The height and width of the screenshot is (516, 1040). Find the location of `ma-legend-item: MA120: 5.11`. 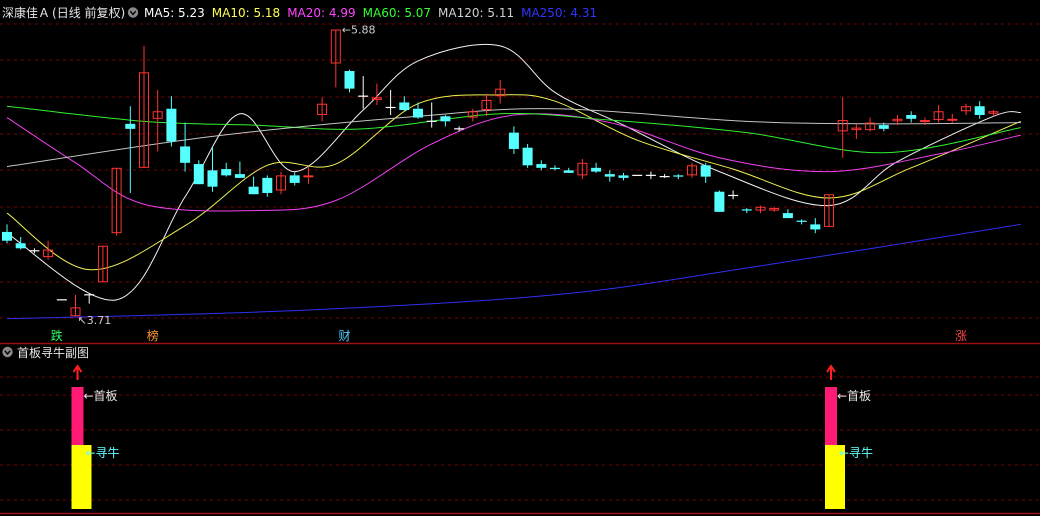

ma-legend-item: MA120: 5.11 is located at coordinates (476, 13).